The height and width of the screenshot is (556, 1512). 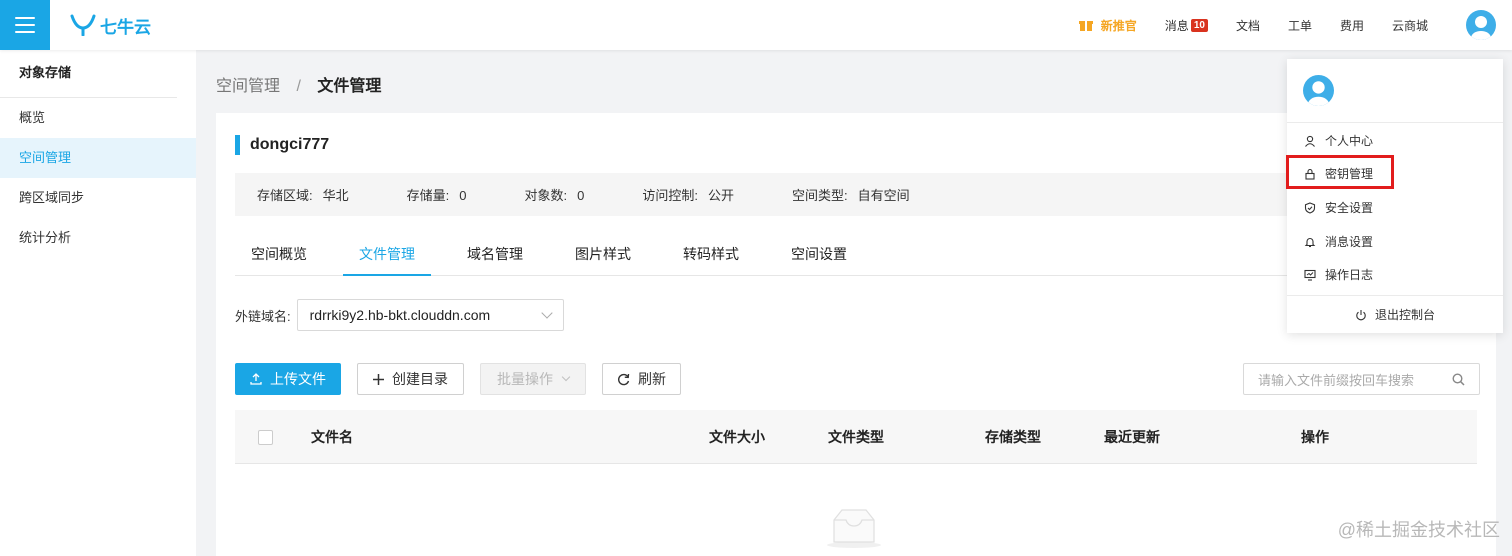 What do you see at coordinates (83, 25) in the screenshot?
I see `logo-icon` at bounding box center [83, 25].